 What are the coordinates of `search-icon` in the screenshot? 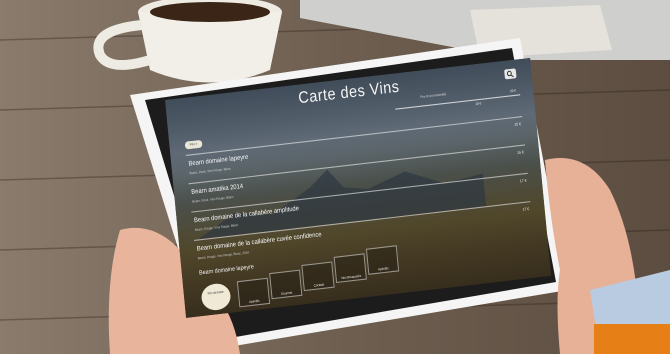 It's located at (510, 74).